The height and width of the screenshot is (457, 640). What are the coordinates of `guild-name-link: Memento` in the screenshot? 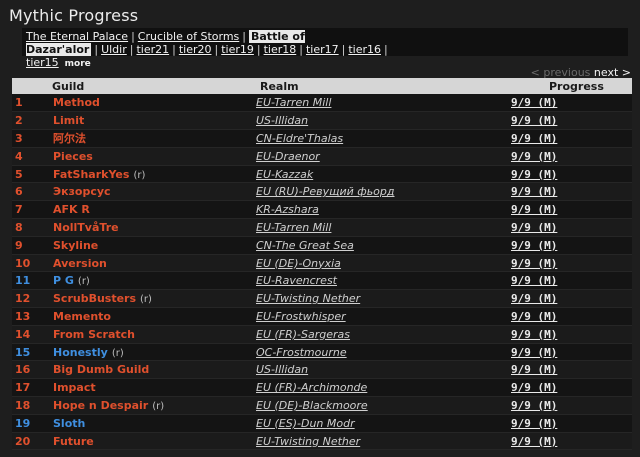 It's located at (82, 316).